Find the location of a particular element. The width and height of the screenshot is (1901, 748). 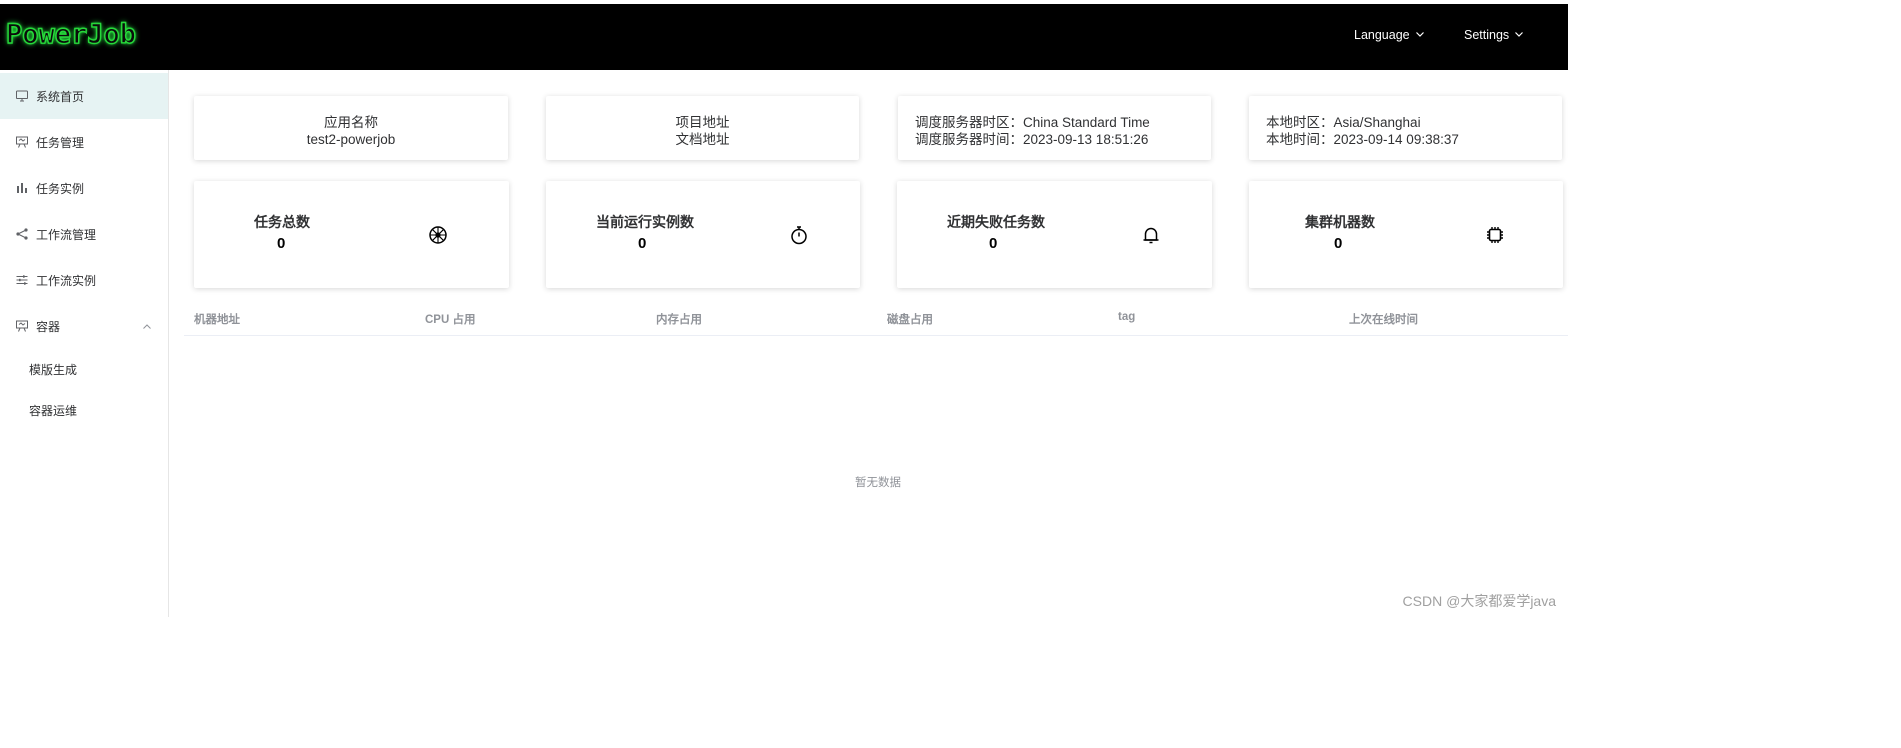

column-header-tag: tag is located at coordinates (1127, 317).